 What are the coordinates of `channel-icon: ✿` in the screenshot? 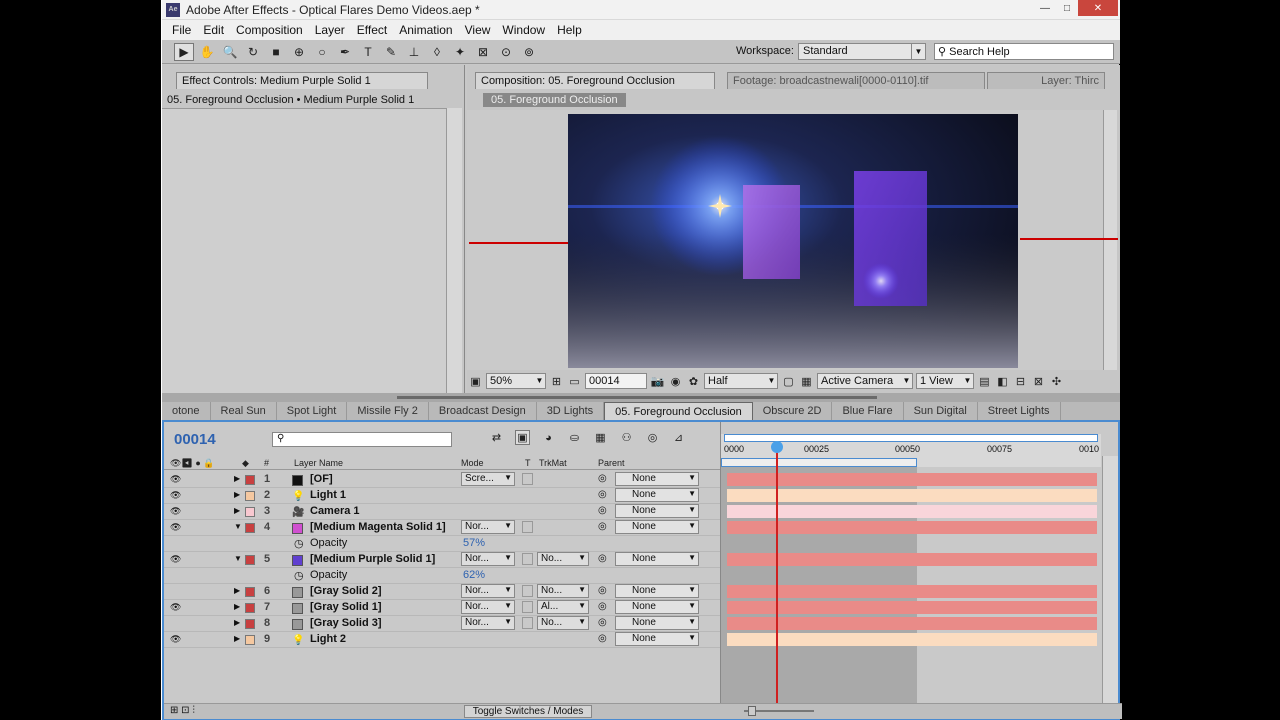 It's located at (693, 381).